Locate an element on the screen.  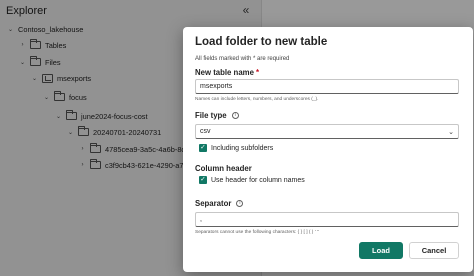
include-subfolders-checkbox: ✓ is located at coordinates (203, 148).